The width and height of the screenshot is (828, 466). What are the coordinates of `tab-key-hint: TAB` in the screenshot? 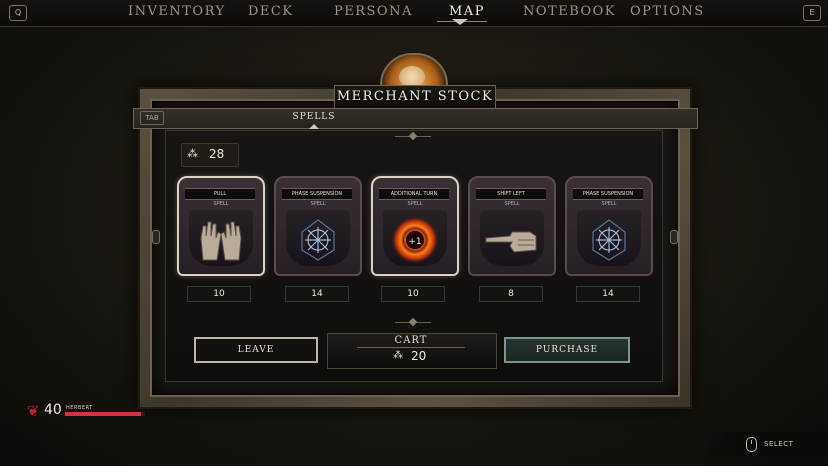 It's located at (152, 118).